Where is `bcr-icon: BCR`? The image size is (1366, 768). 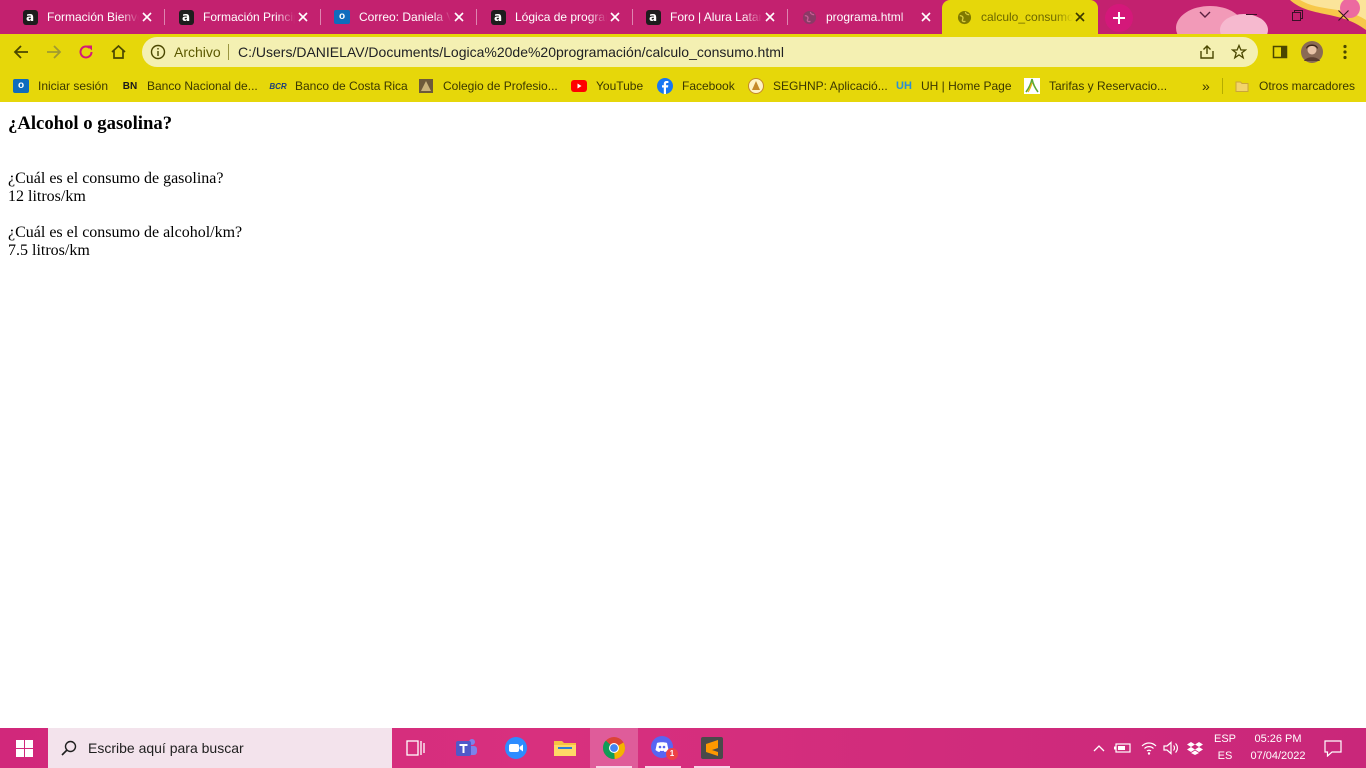 bcr-icon: BCR is located at coordinates (278, 86).